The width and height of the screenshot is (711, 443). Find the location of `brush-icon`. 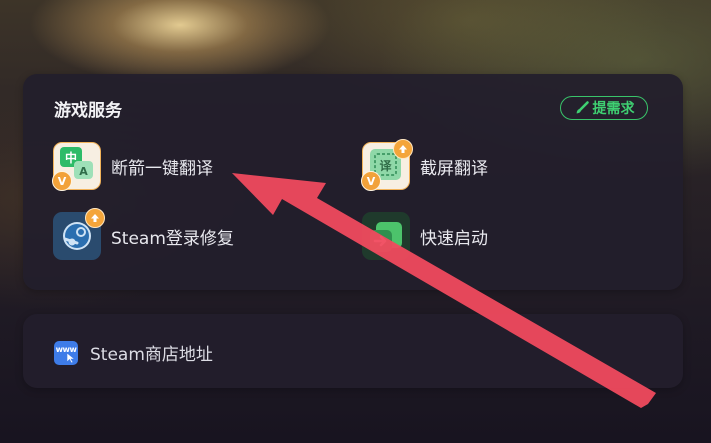

brush-icon is located at coordinates (582, 107).